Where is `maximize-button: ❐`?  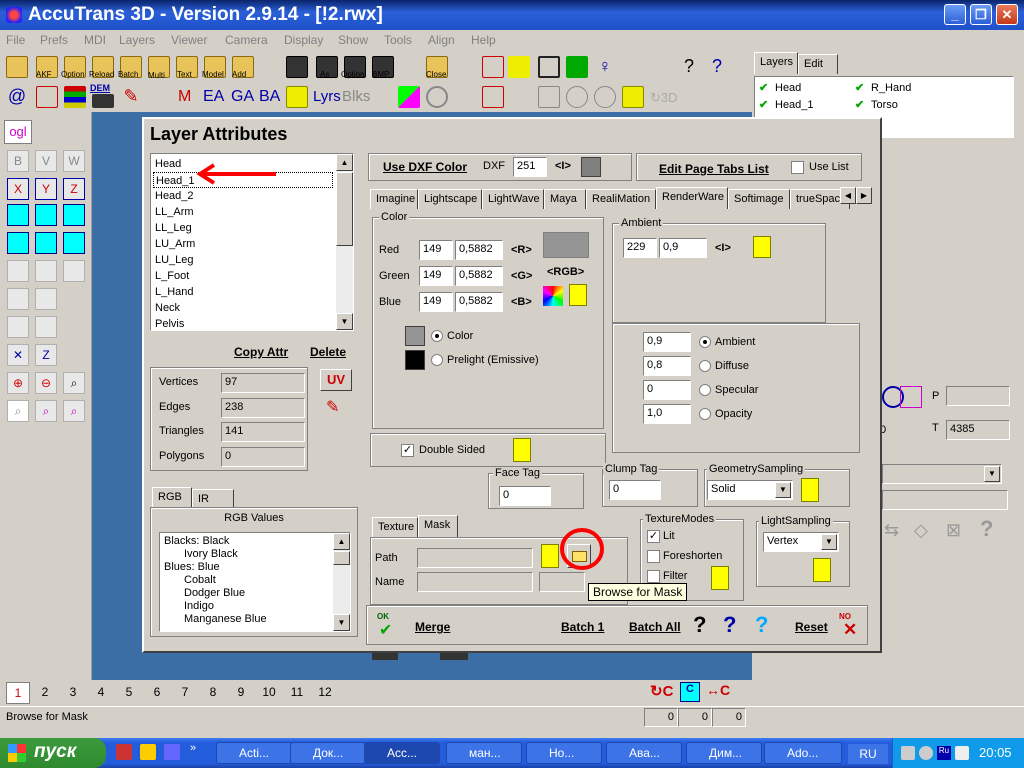
maximize-button: ❐ is located at coordinates (981, 14).